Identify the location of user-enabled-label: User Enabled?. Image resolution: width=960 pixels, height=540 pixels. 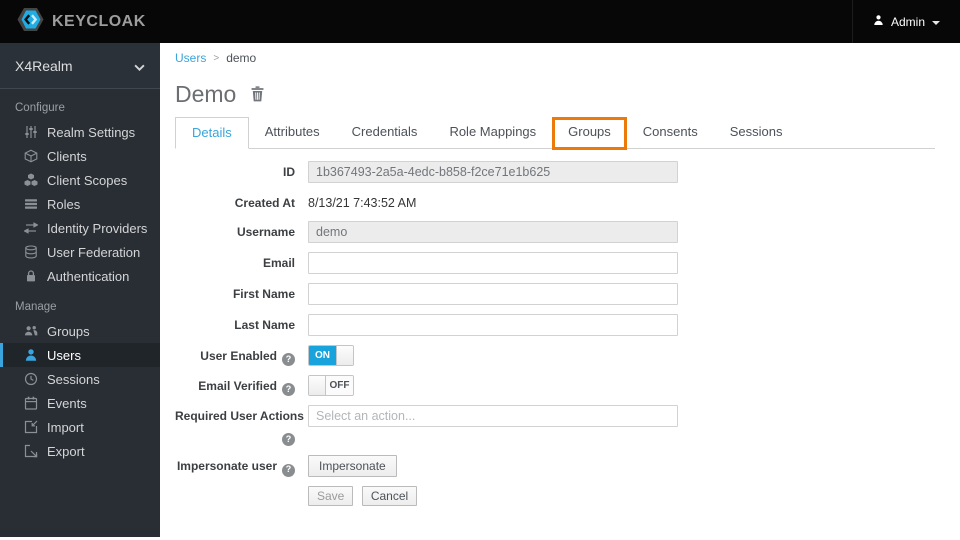
(235, 355).